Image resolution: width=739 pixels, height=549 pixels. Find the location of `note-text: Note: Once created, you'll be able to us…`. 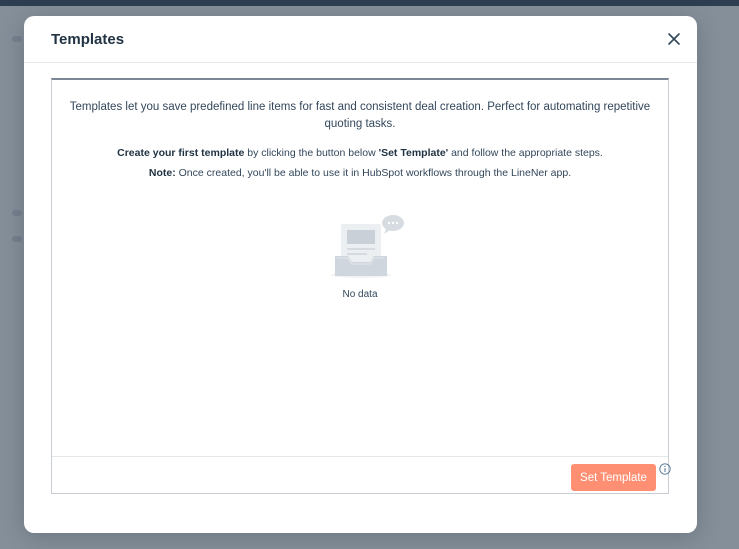

note-text: Note: Once created, you'll be able to us… is located at coordinates (360, 173).